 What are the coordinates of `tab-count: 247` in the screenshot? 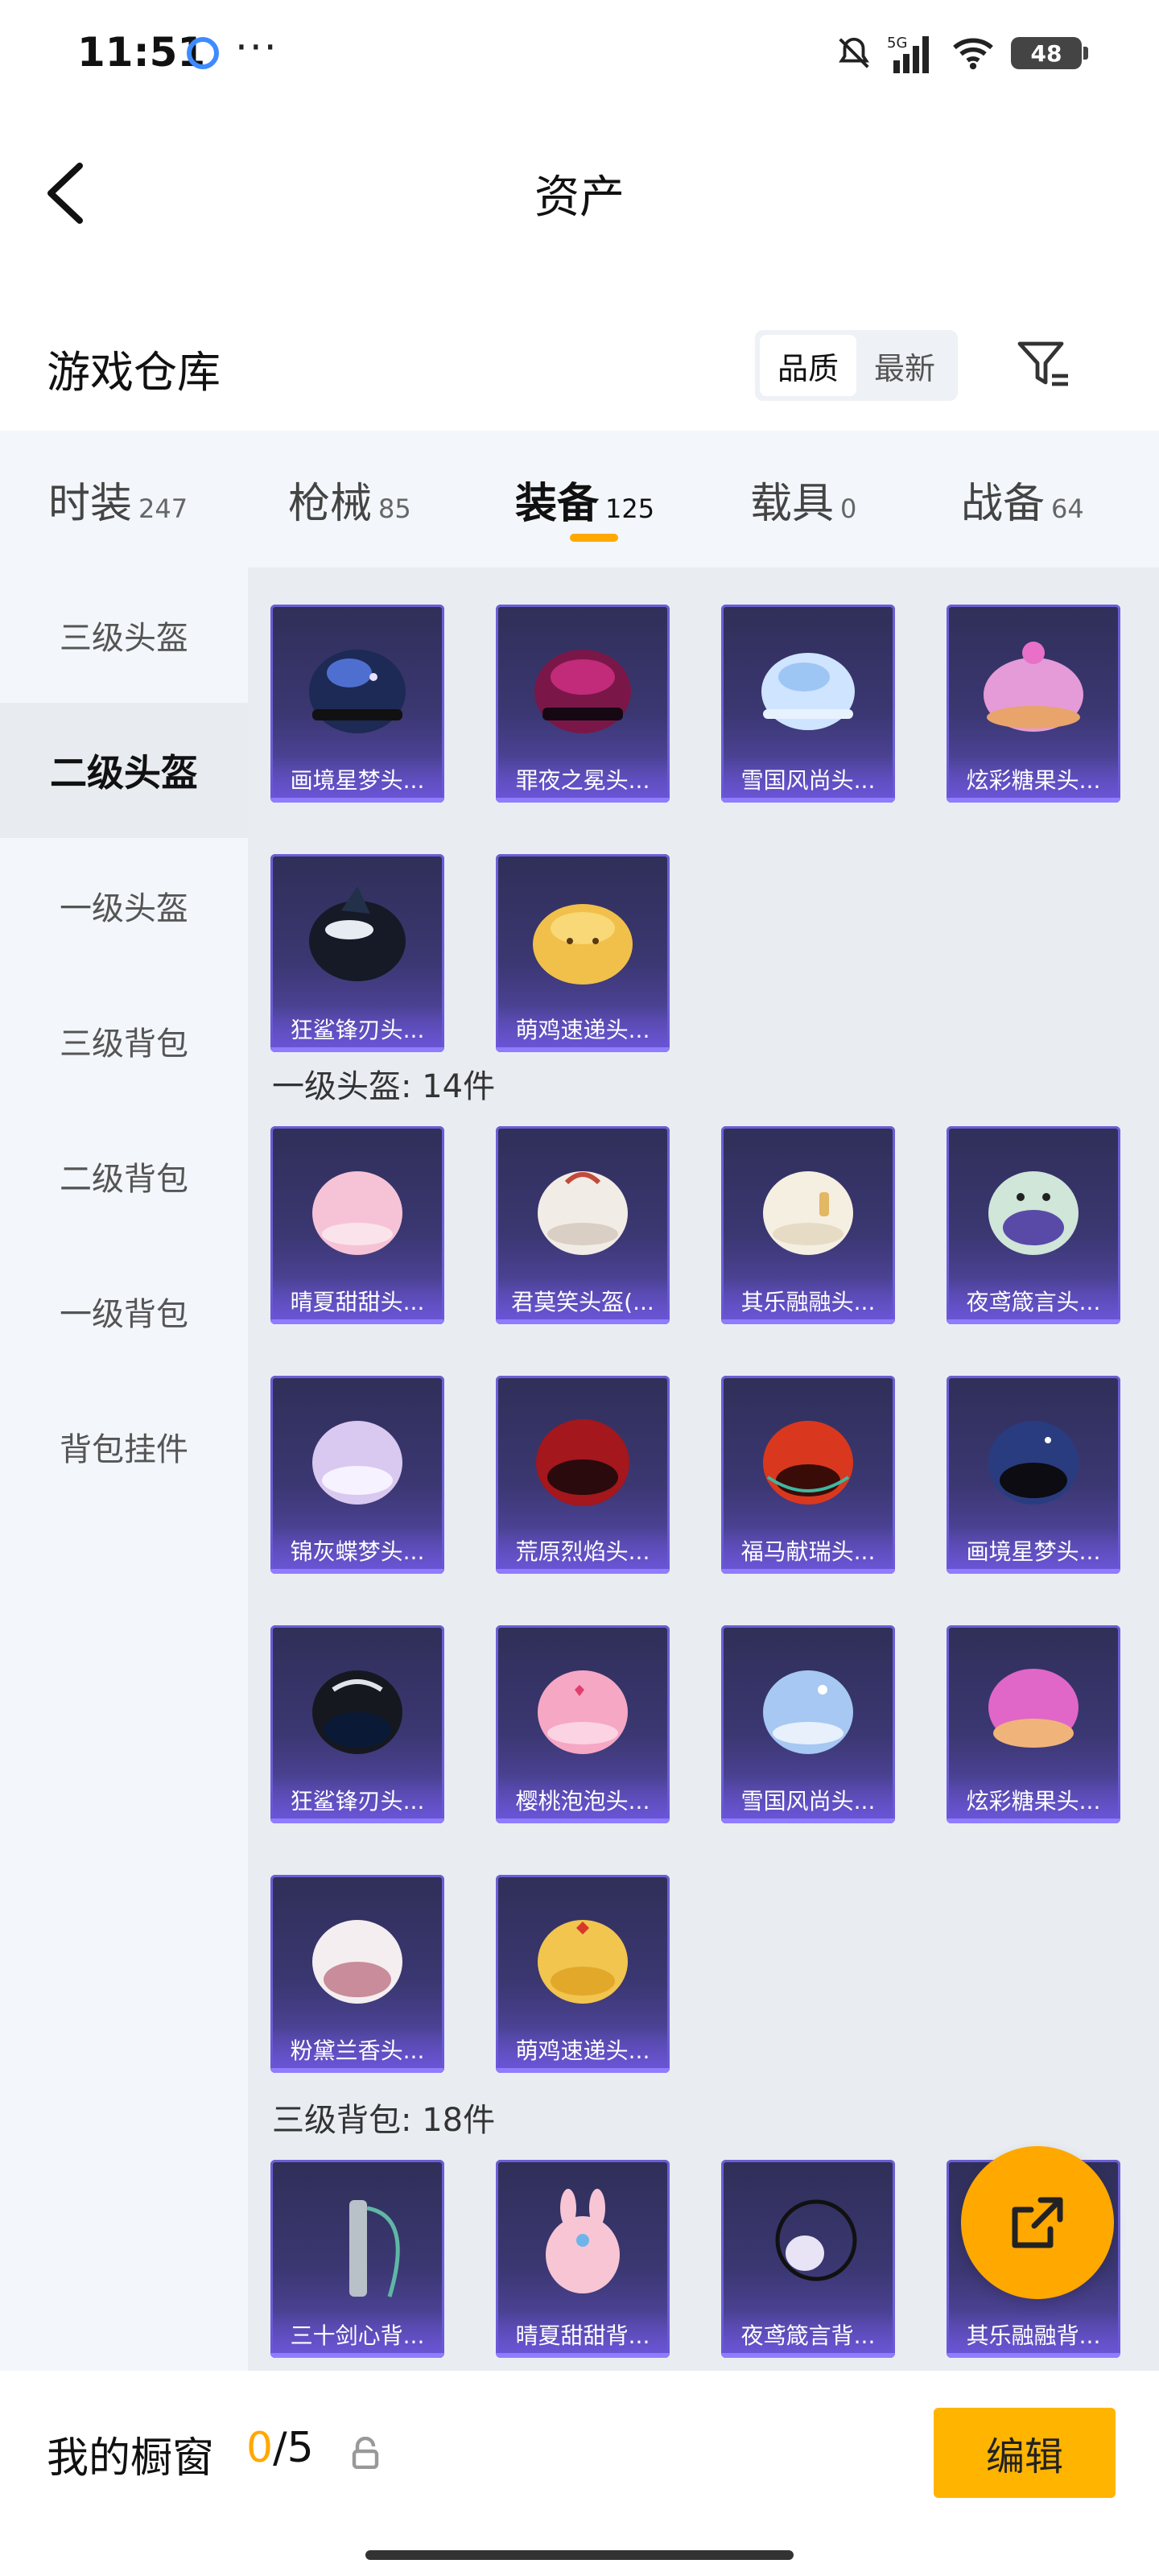 It's located at (163, 508).